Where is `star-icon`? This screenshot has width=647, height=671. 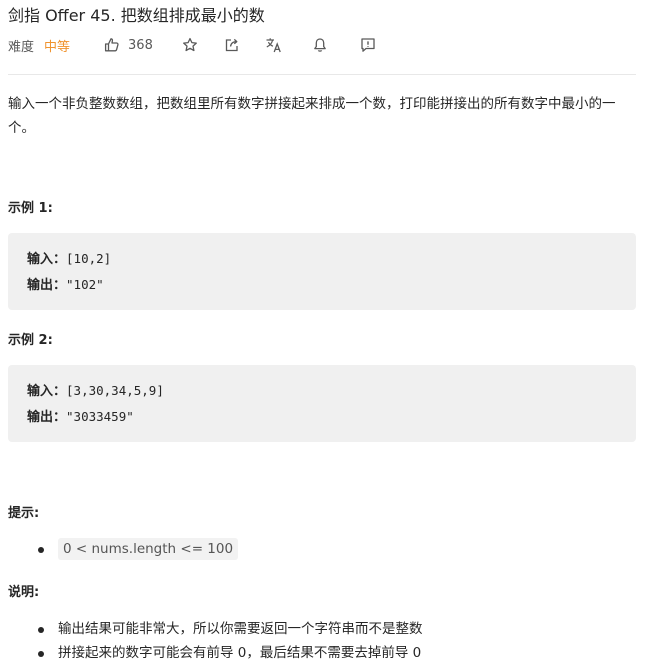
star-icon is located at coordinates (189, 44).